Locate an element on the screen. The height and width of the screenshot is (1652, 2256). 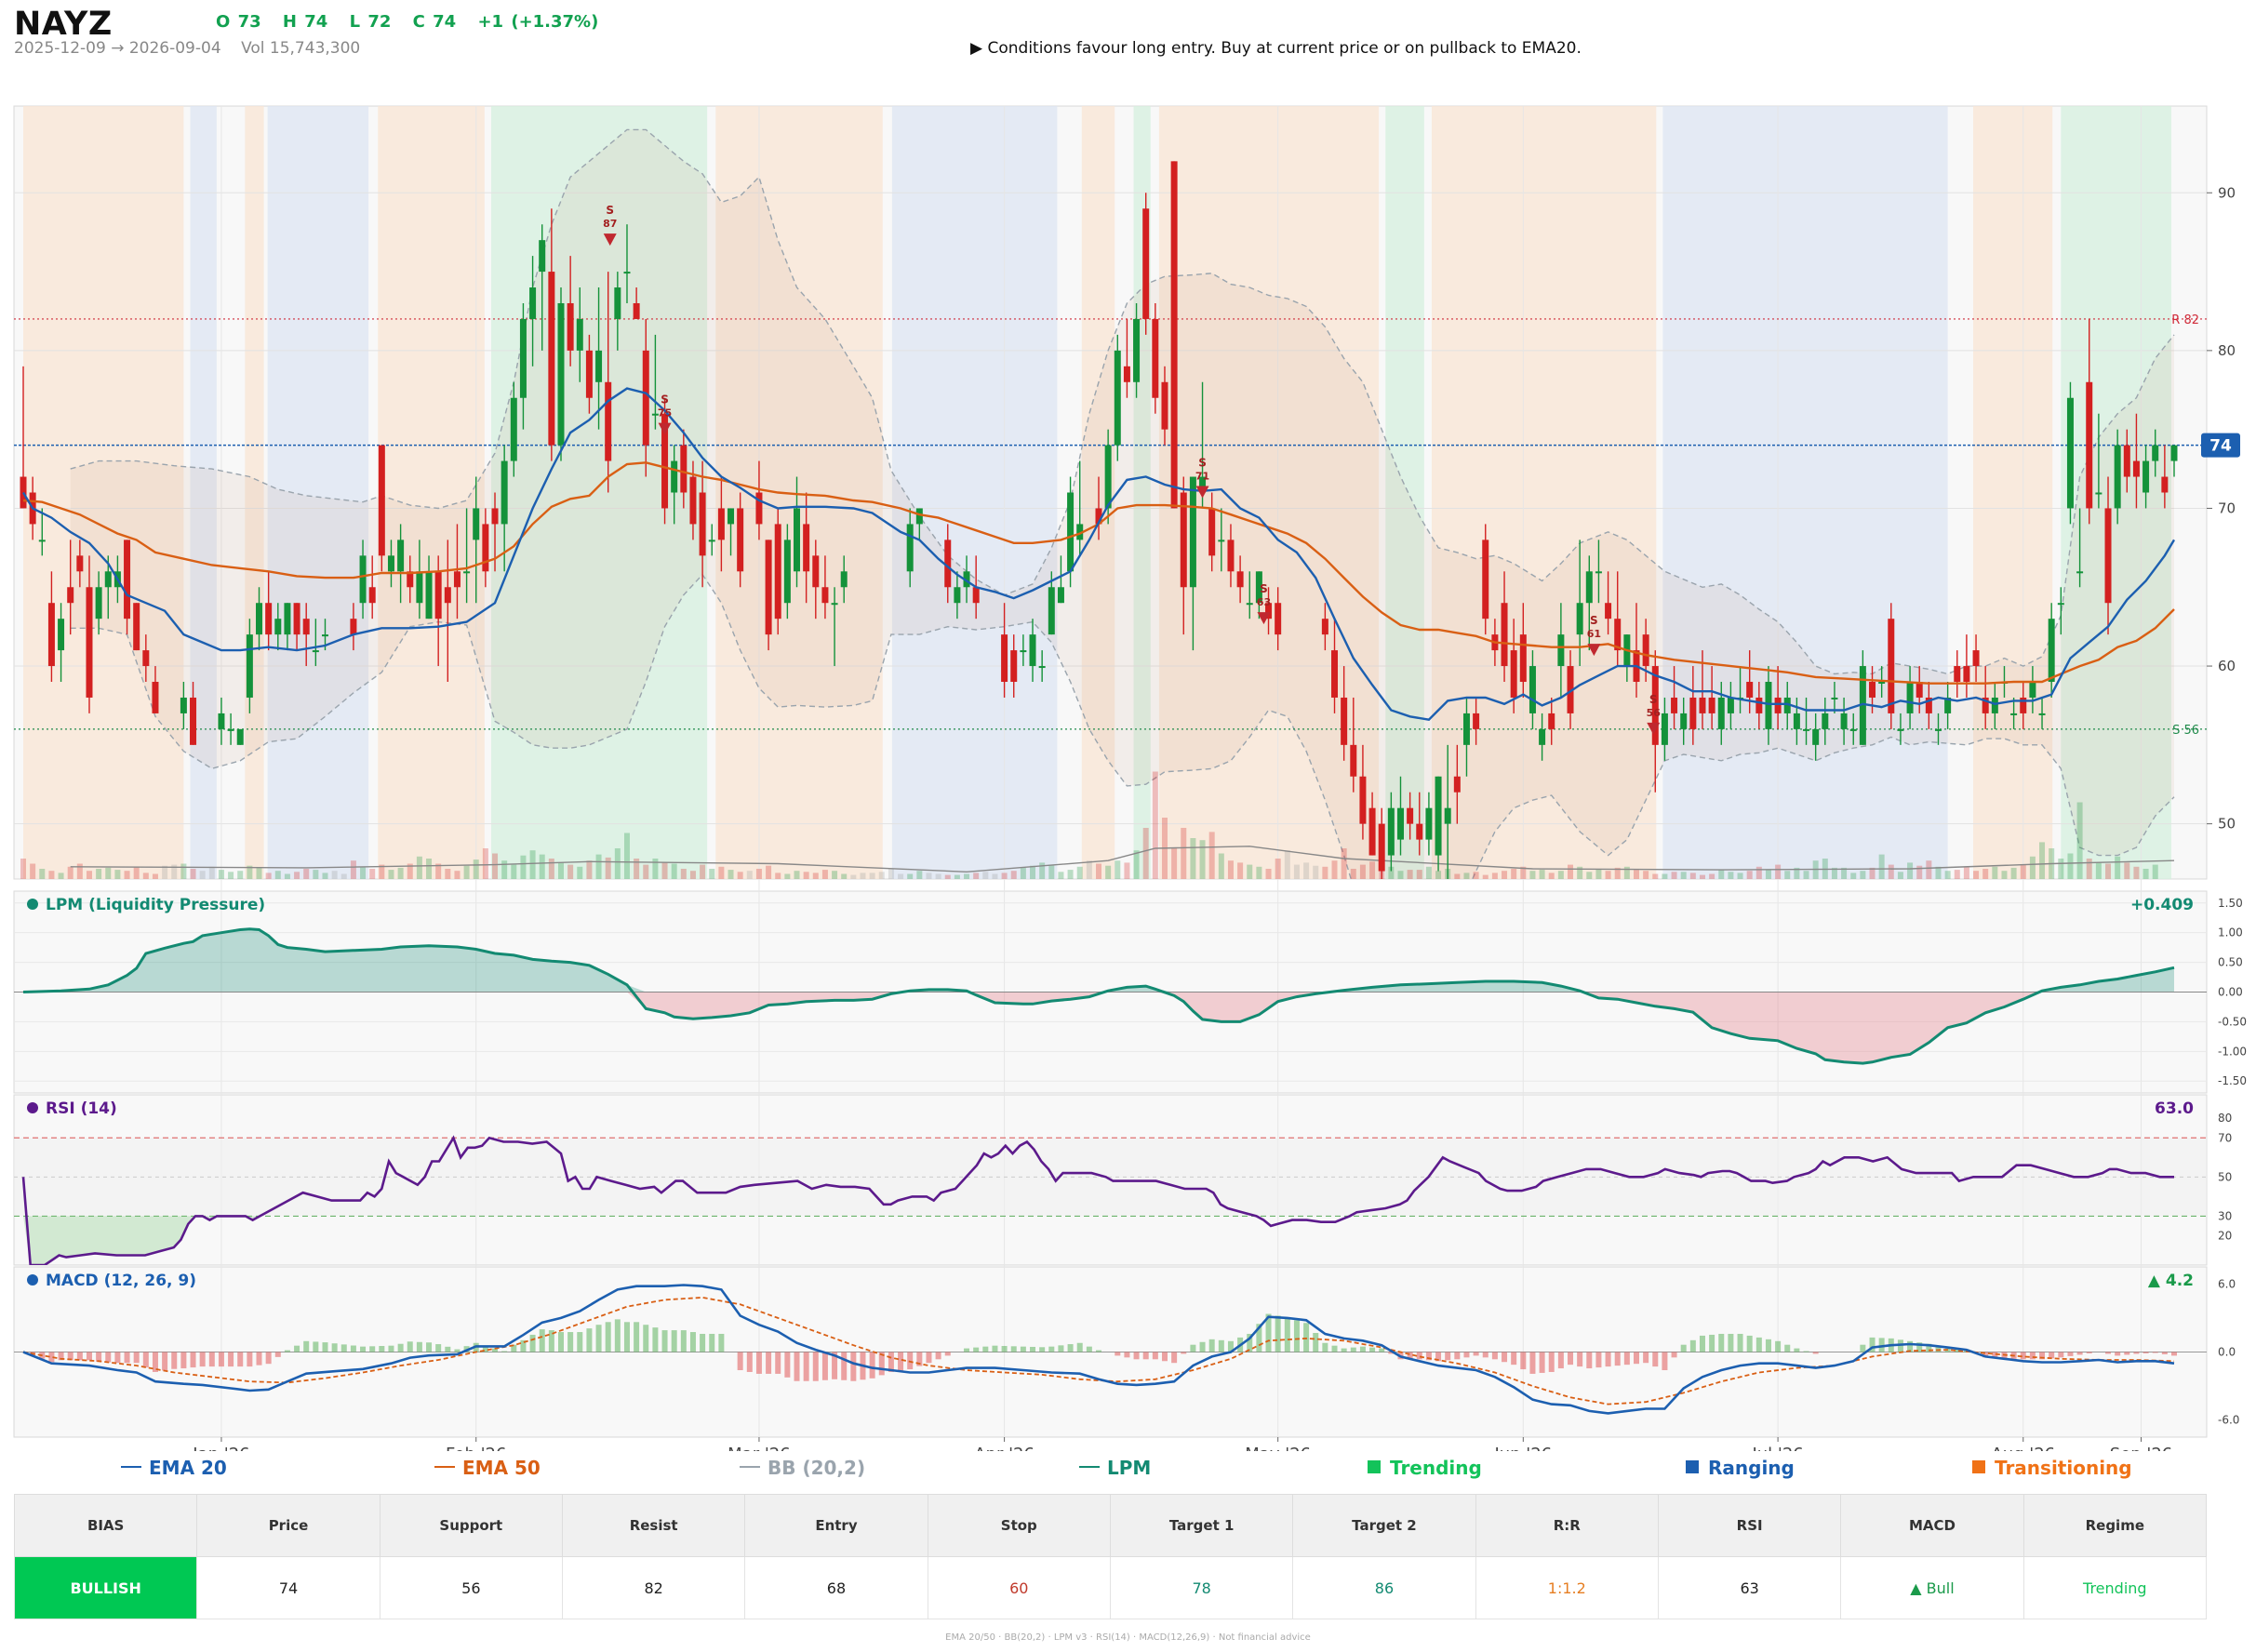
header-macd: MACD is located at coordinates (1932, 1525).